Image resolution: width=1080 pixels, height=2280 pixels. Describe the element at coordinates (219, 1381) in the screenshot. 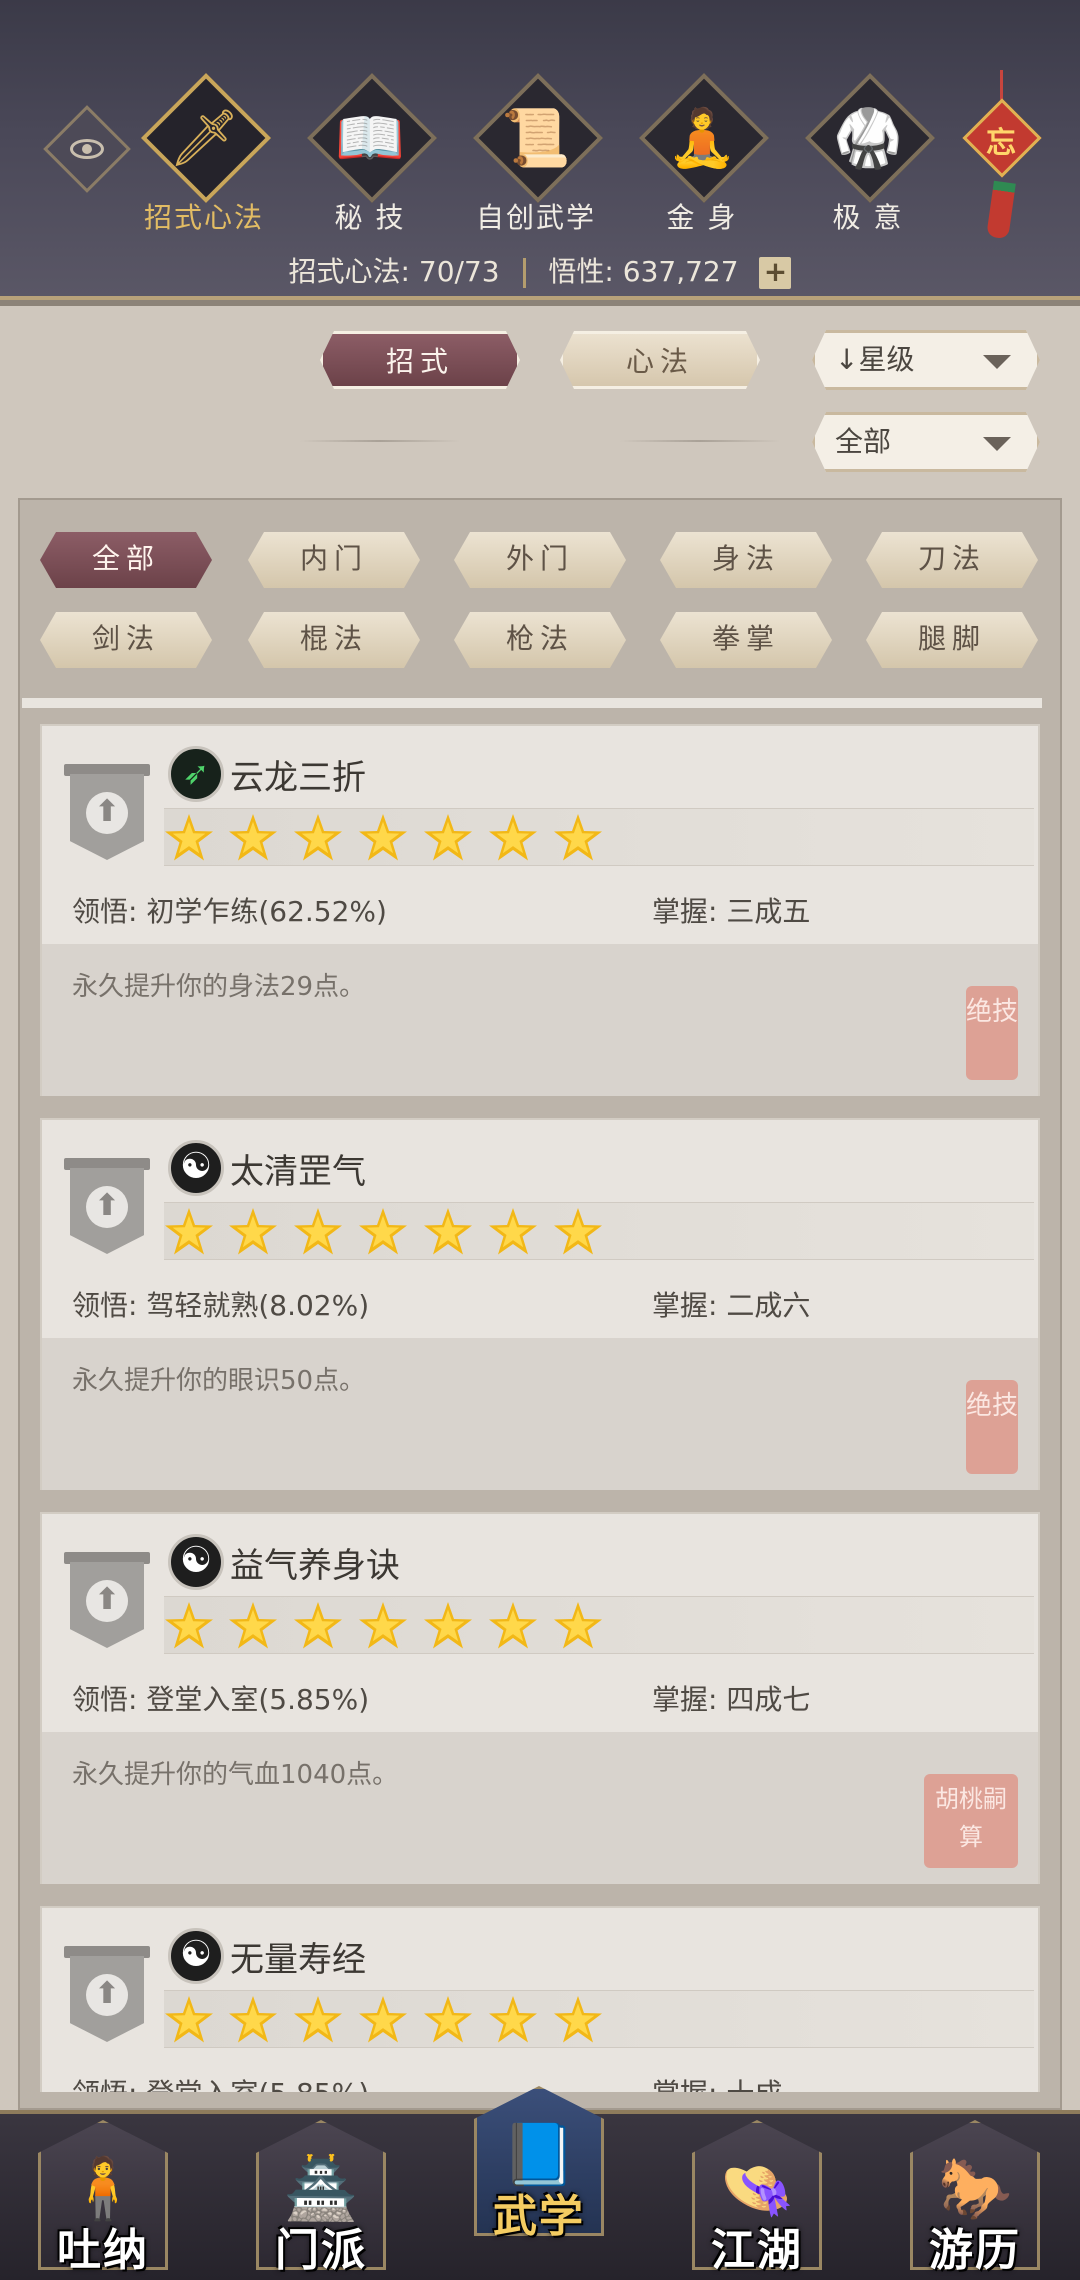

I see `skill-description: 永久提升你的眼识50点。` at that location.